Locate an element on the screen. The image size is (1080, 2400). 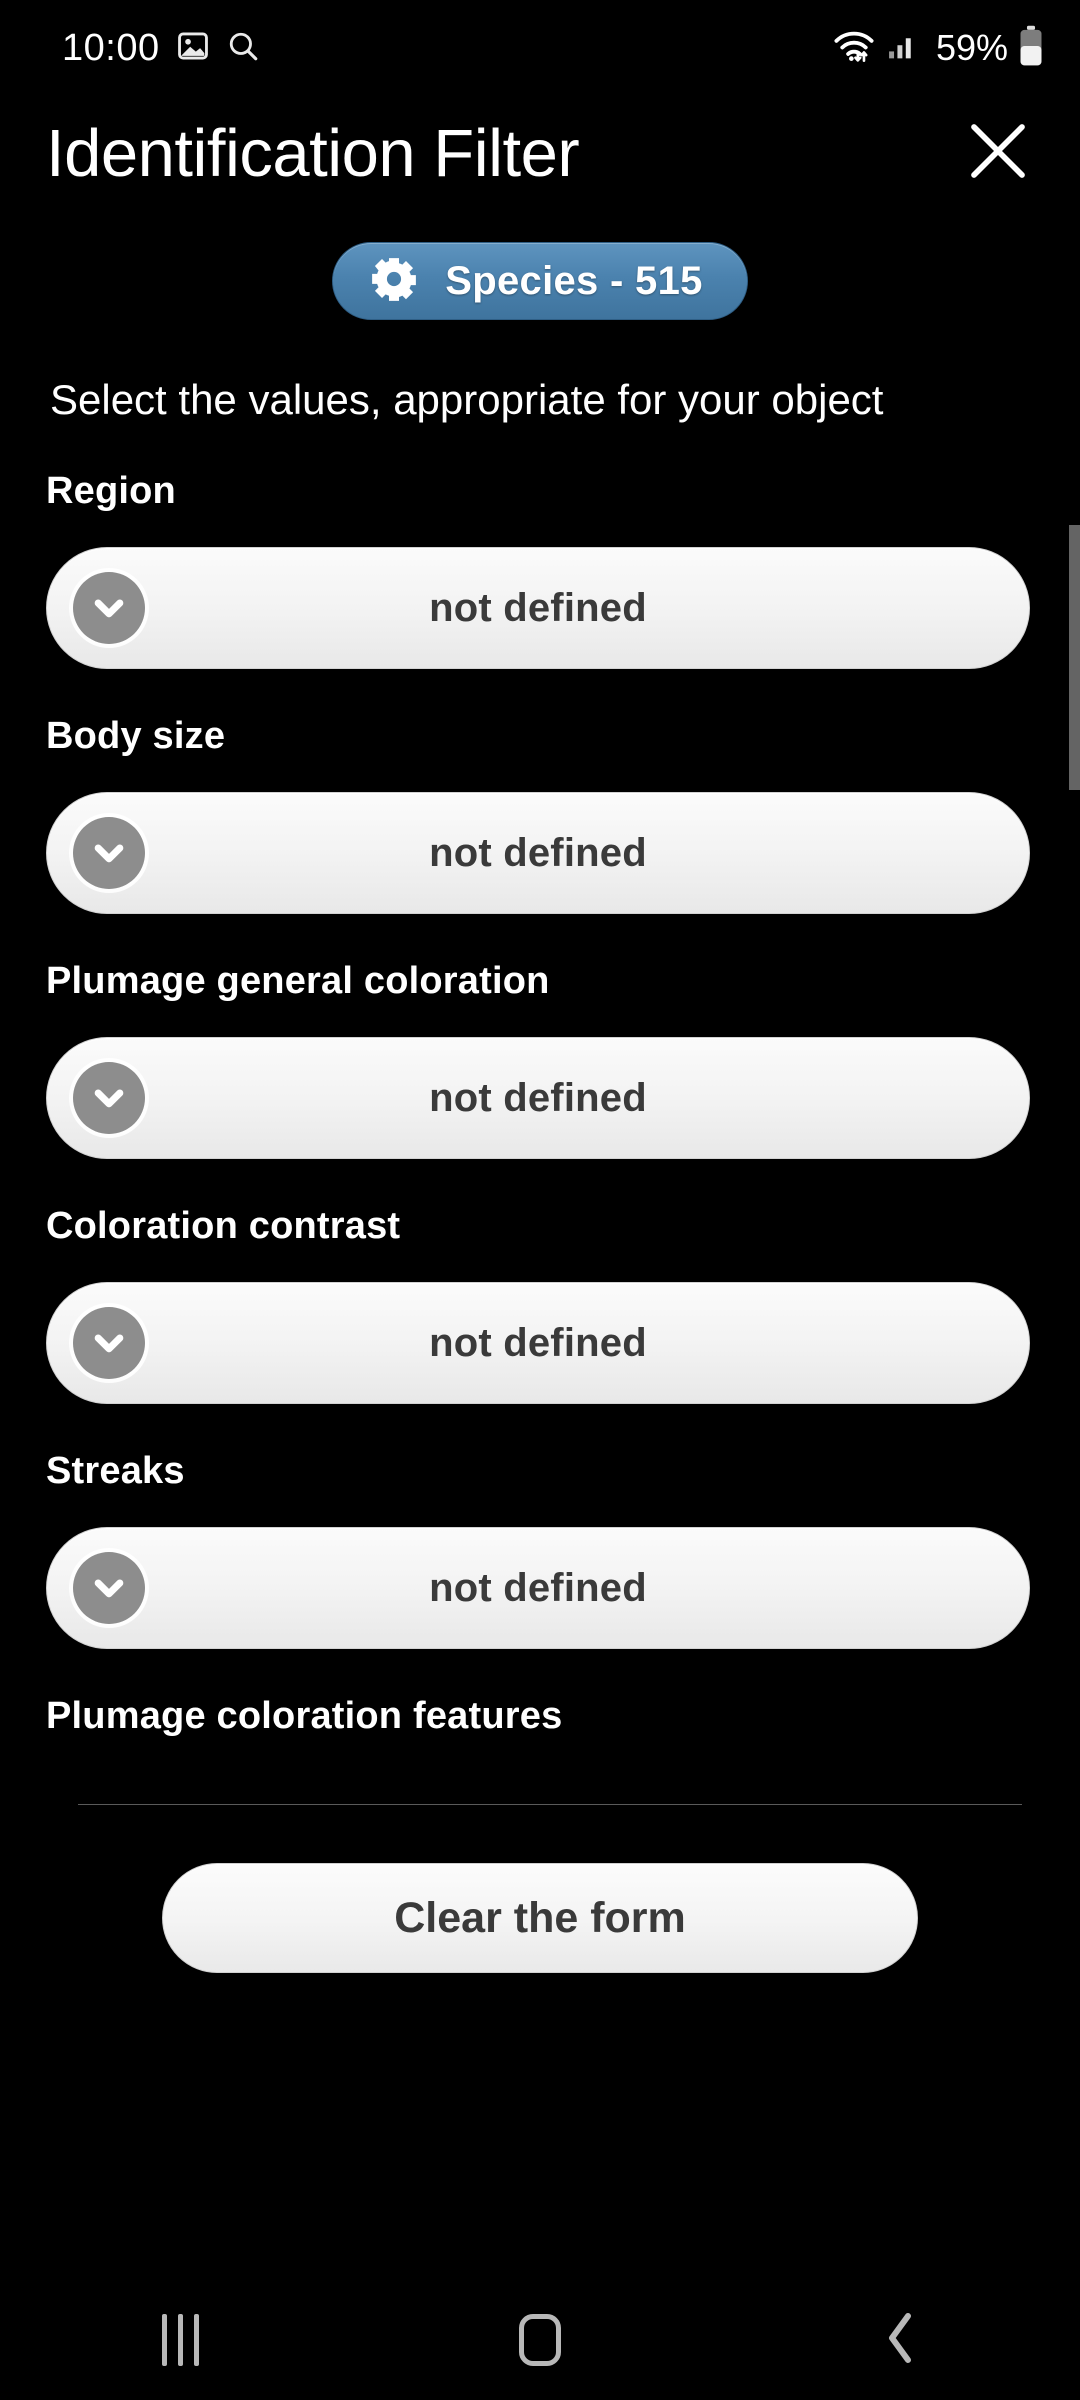
clear-form-button: Clear the form is located at coordinates (540, 1918).